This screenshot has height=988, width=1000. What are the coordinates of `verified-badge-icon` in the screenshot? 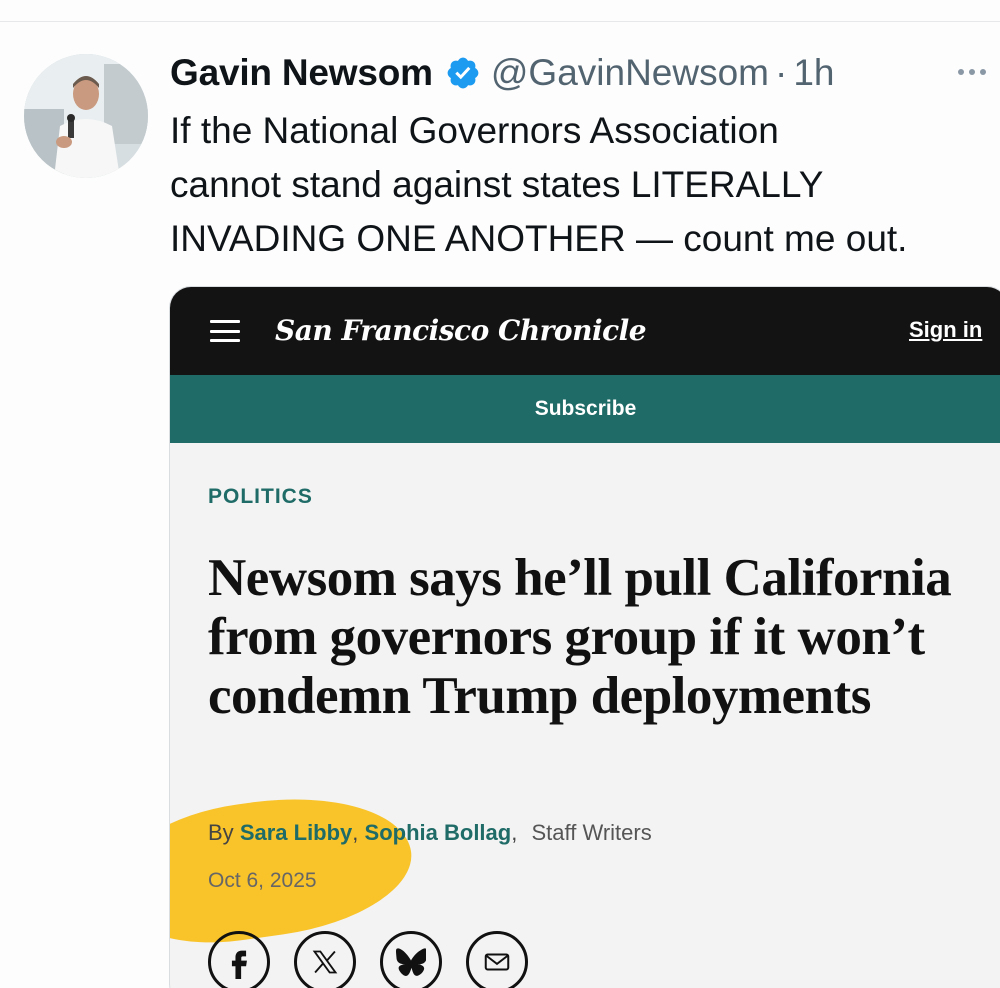 It's located at (463, 73).